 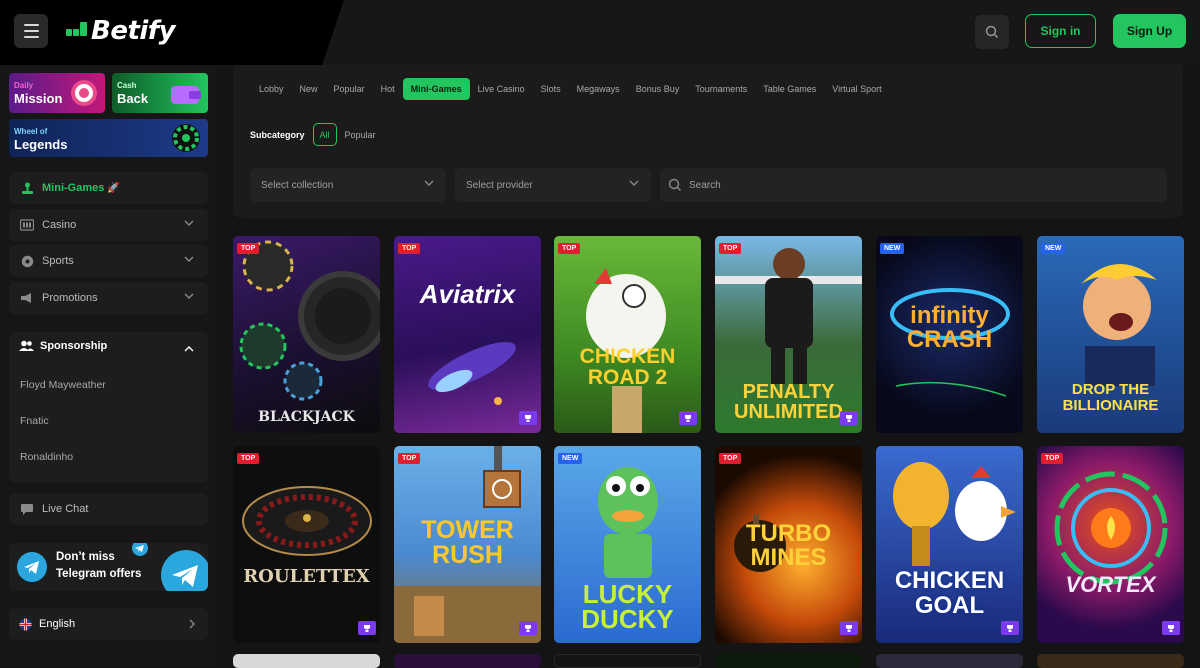 What do you see at coordinates (600, 32) in the screenshot?
I see `top-bar: Betify Sign in Sign Up` at bounding box center [600, 32].